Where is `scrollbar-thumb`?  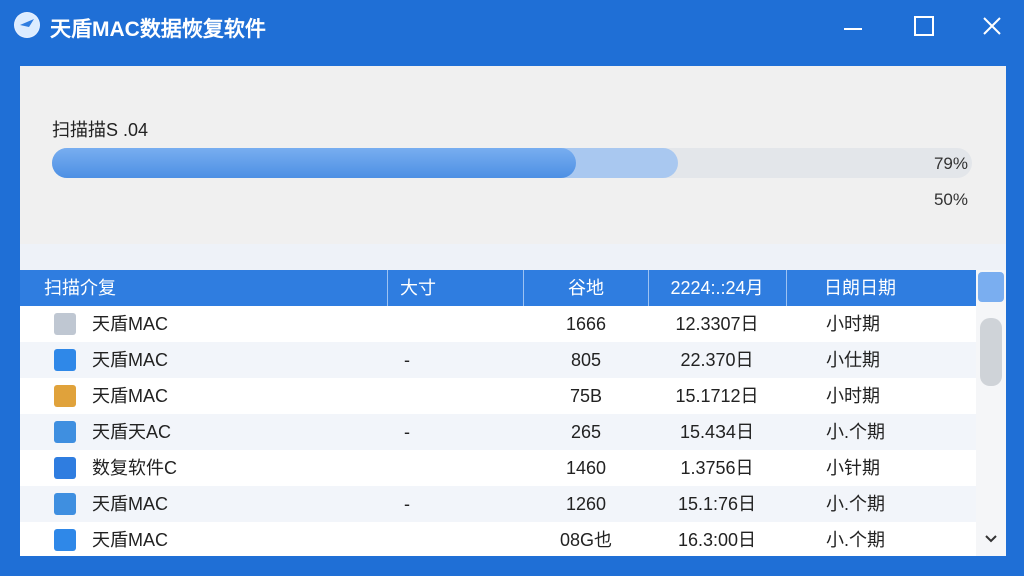
scrollbar-thumb is located at coordinates (991, 352).